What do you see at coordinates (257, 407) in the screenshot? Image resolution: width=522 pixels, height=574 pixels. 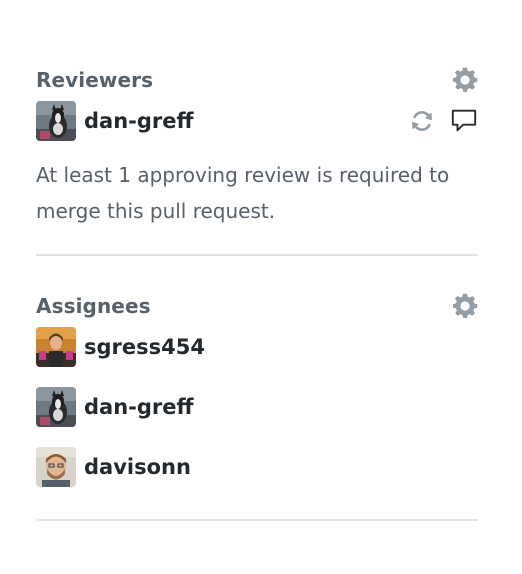 I see `assignee-row: dan-greff` at bounding box center [257, 407].